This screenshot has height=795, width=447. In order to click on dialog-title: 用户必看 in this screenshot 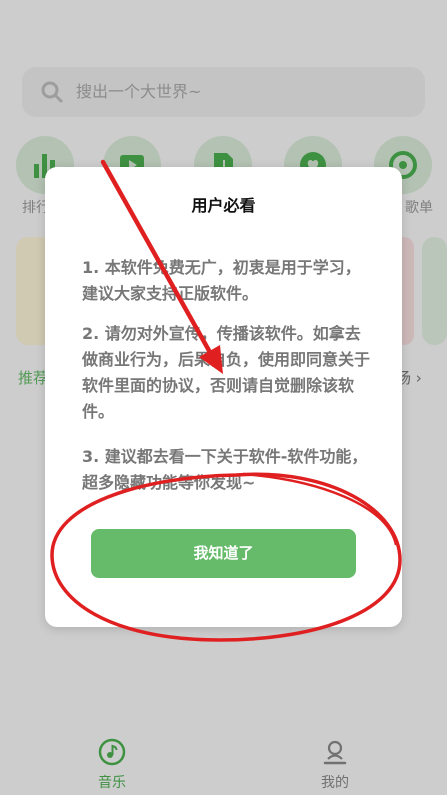, I will do `click(223, 205)`.